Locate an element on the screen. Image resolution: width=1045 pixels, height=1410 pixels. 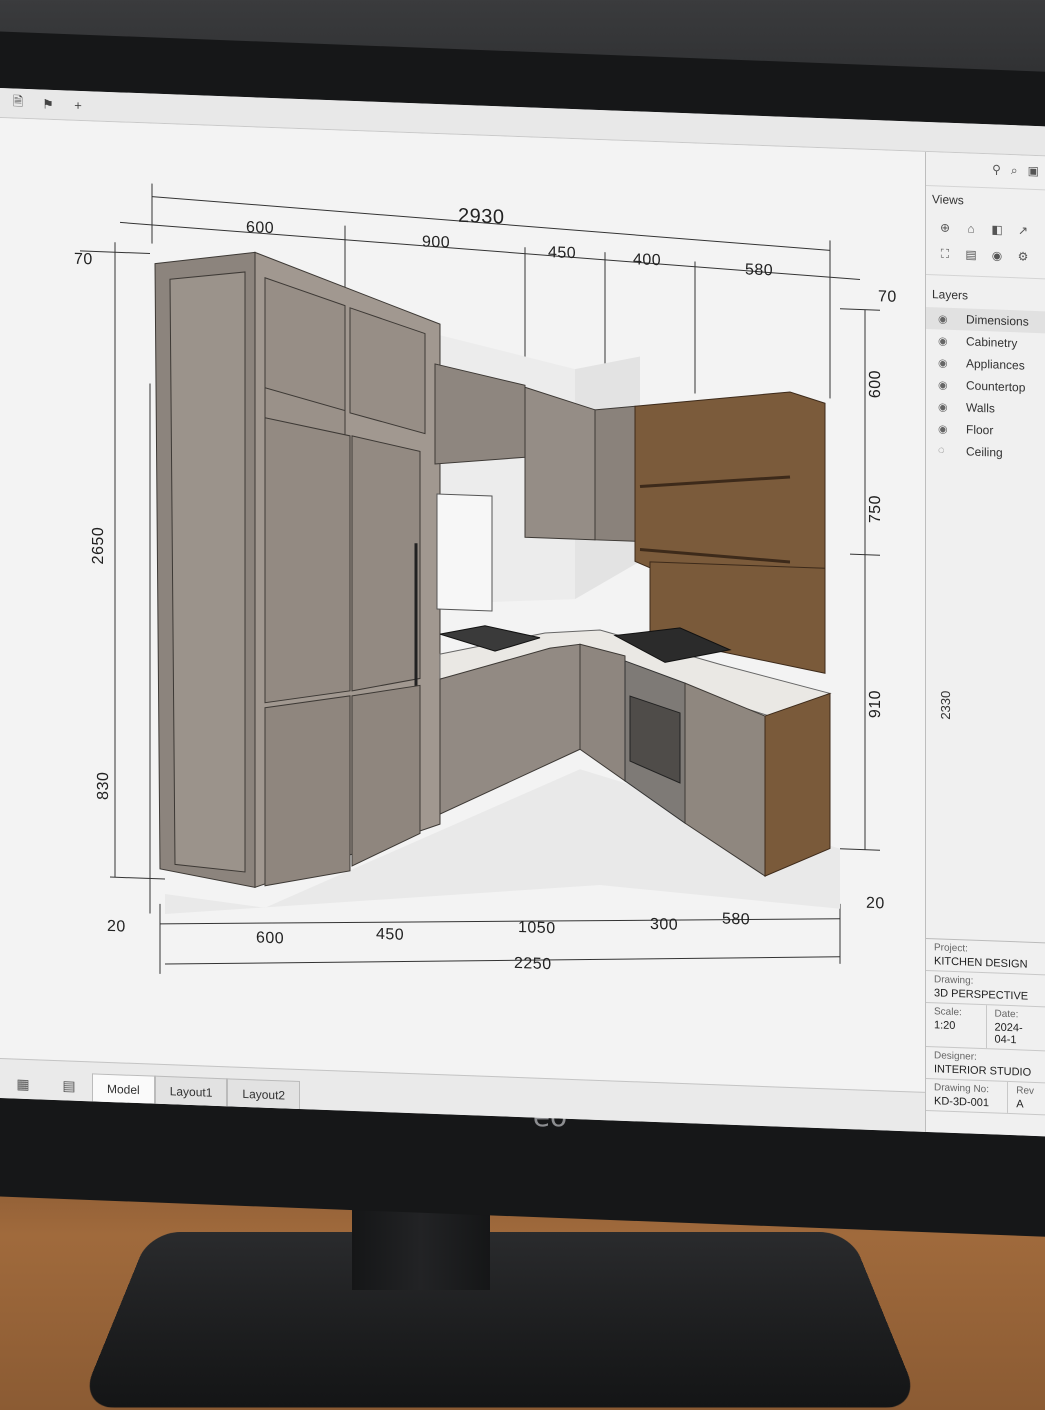
dim-left-top-offset: 70 is located at coordinates (83, 259).